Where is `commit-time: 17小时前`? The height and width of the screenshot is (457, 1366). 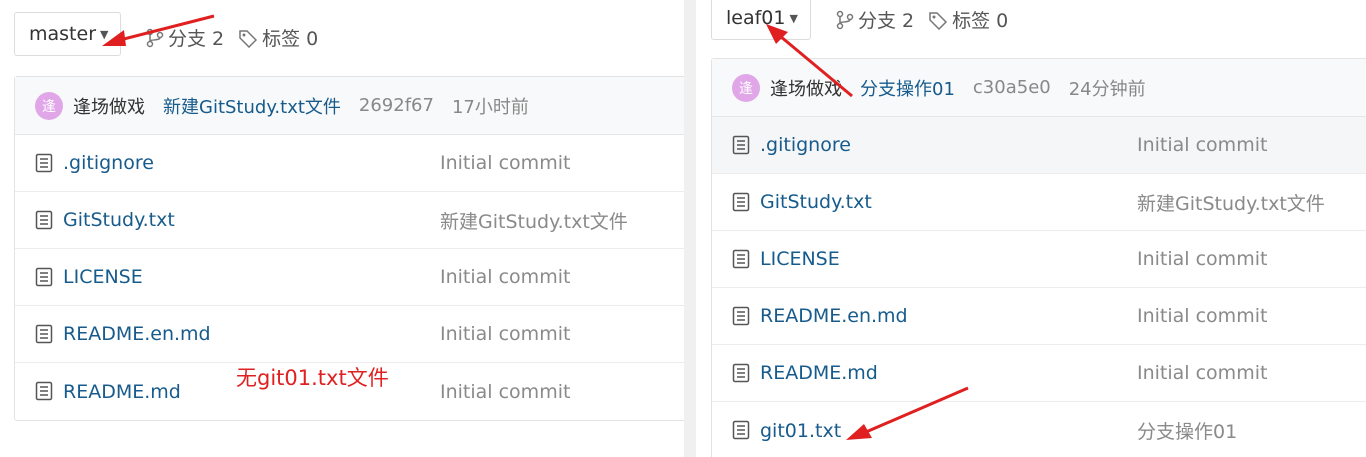
commit-time: 17小时前 is located at coordinates (490, 107).